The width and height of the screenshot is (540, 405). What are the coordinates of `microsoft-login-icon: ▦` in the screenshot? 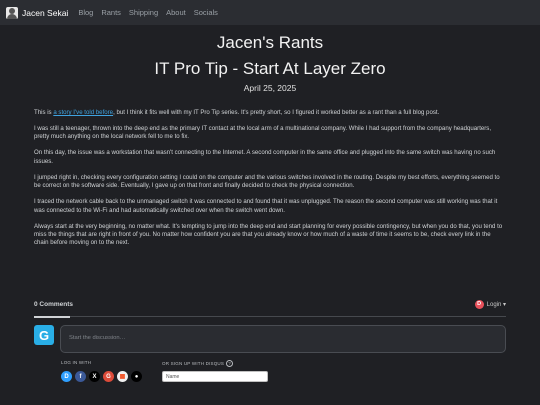 It's located at (122, 376).